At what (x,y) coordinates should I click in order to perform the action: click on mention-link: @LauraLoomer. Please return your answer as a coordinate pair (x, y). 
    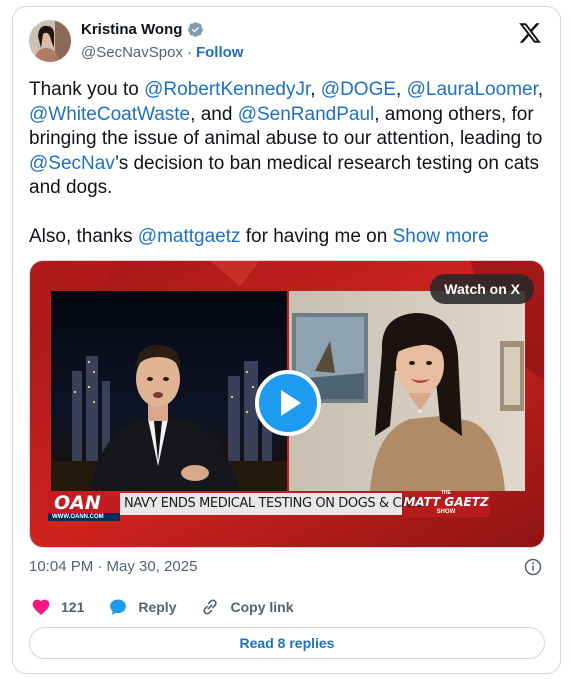
    Looking at the image, I should click on (472, 89).